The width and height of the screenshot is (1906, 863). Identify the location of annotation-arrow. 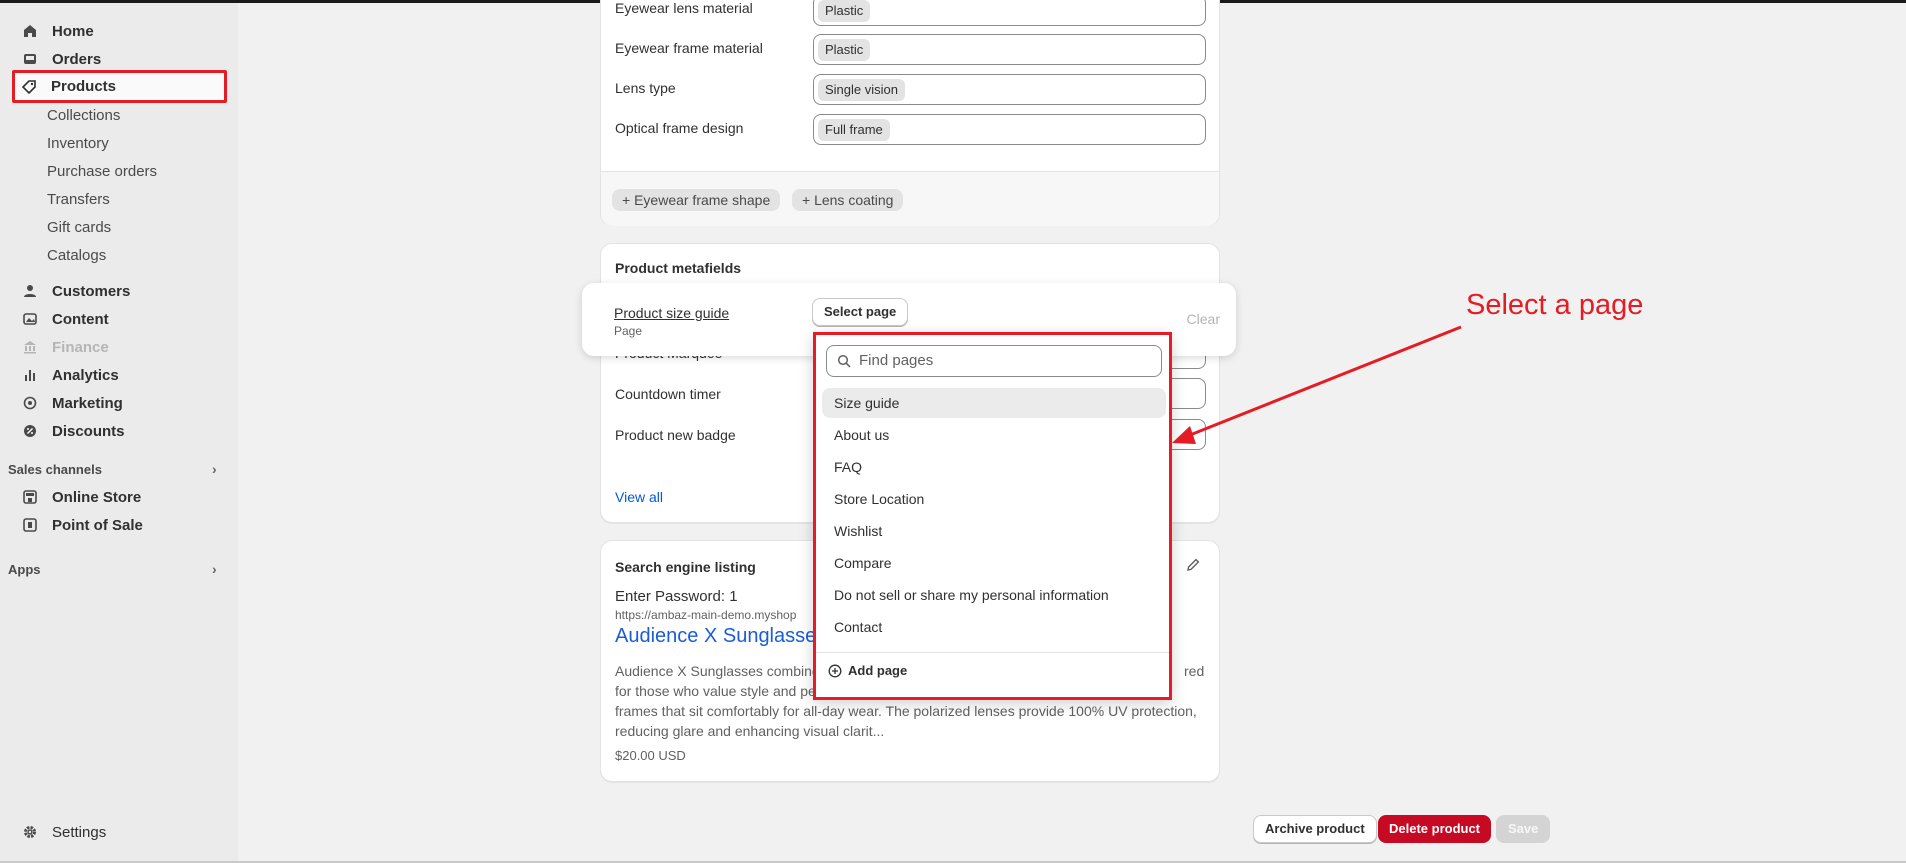
(1317, 384).